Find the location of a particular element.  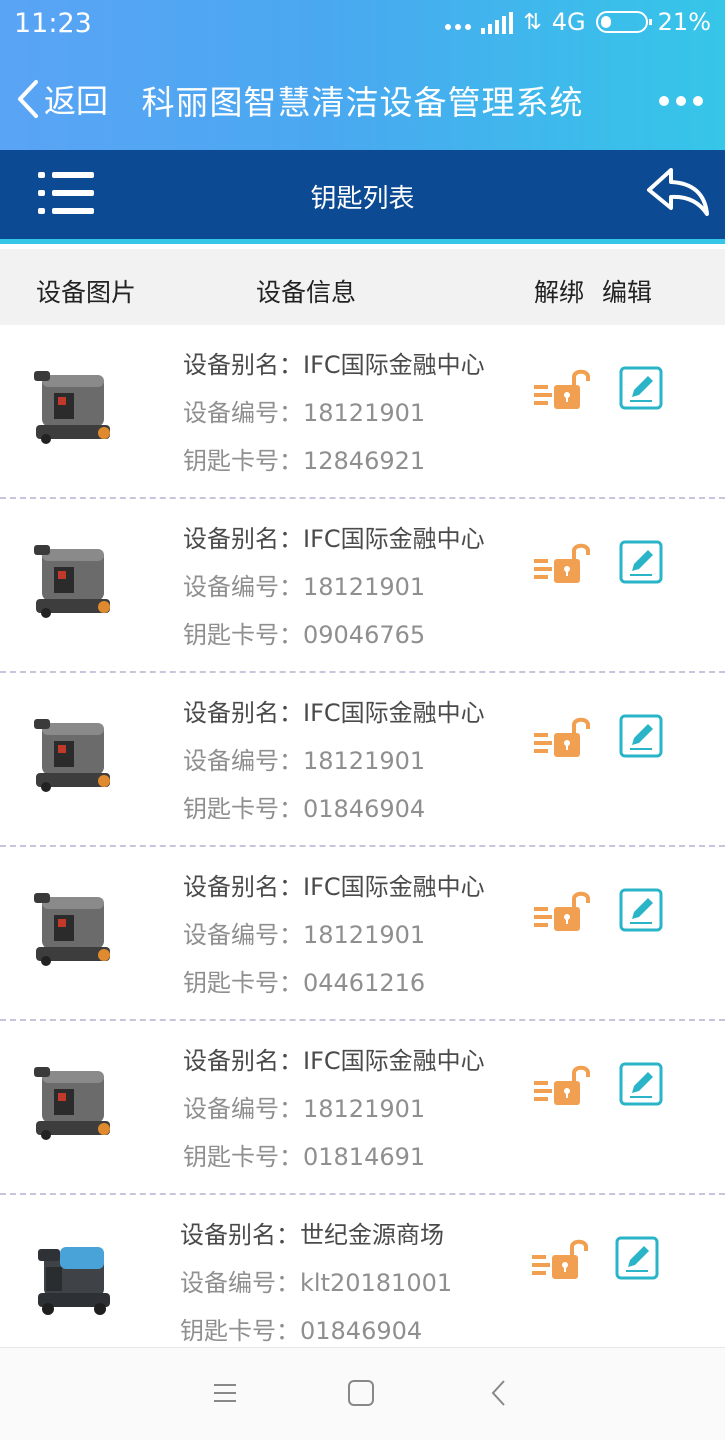

more-icon is located at coordinates (681, 101).